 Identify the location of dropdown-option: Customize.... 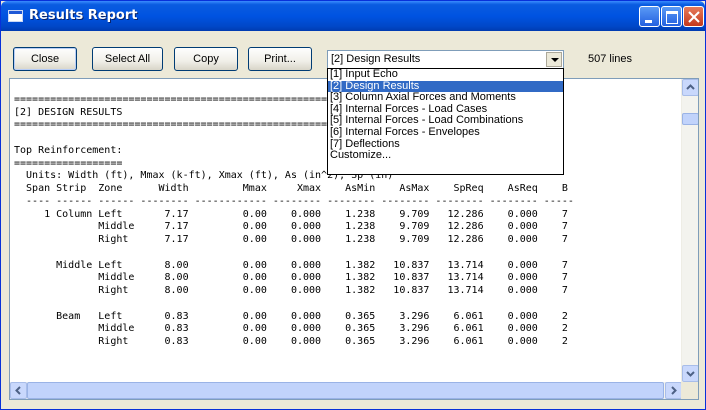
(445, 156).